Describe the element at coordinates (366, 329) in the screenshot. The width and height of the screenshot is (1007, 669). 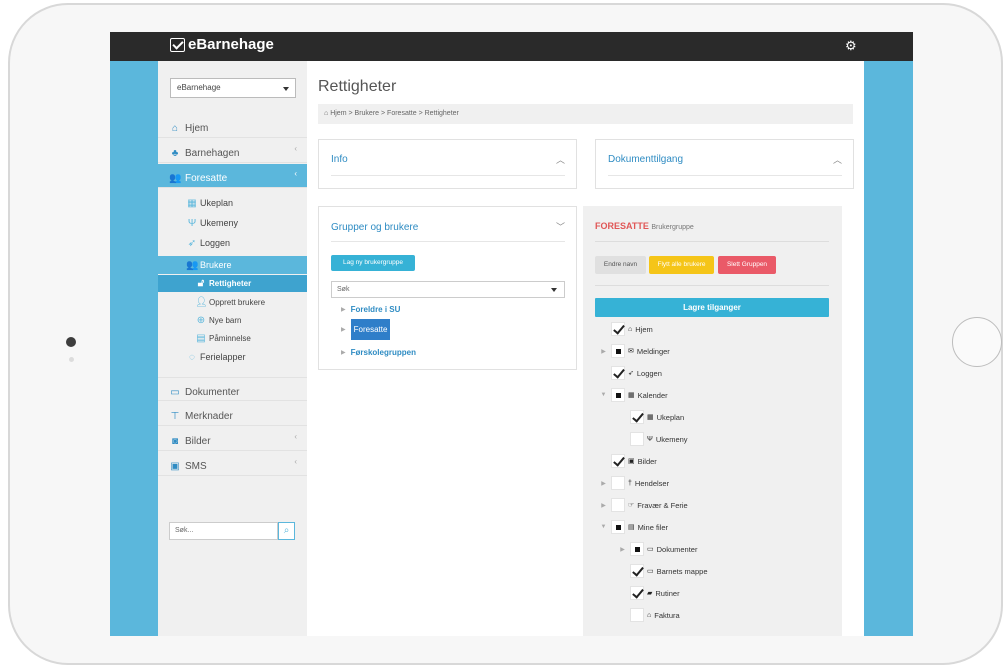
I see `group-item-foresatte: ▶ Foresatte` at that location.